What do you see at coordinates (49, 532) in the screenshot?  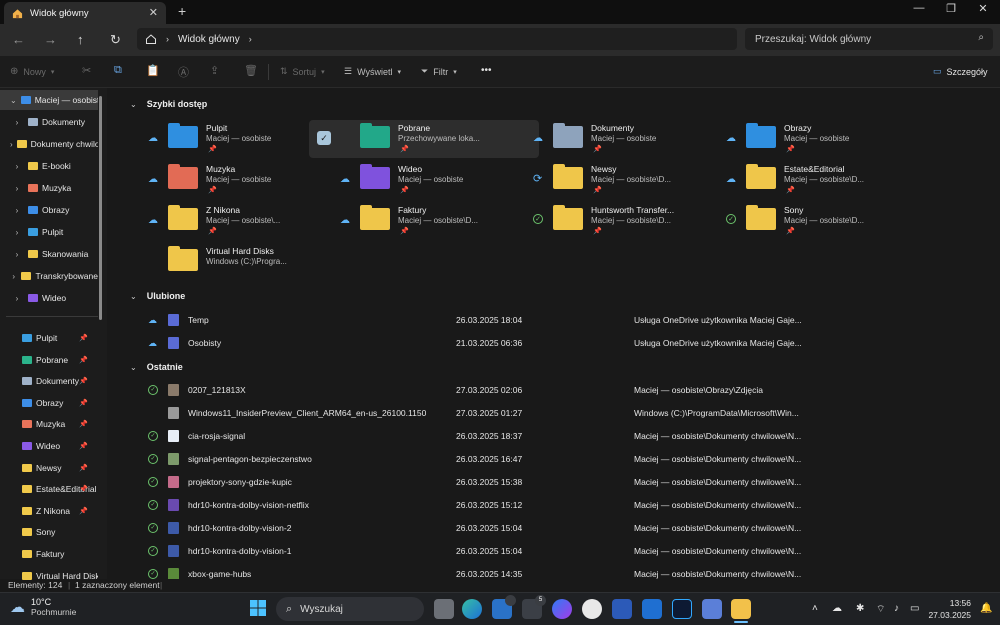 I see `sidebar-pinned-item: Sony` at bounding box center [49, 532].